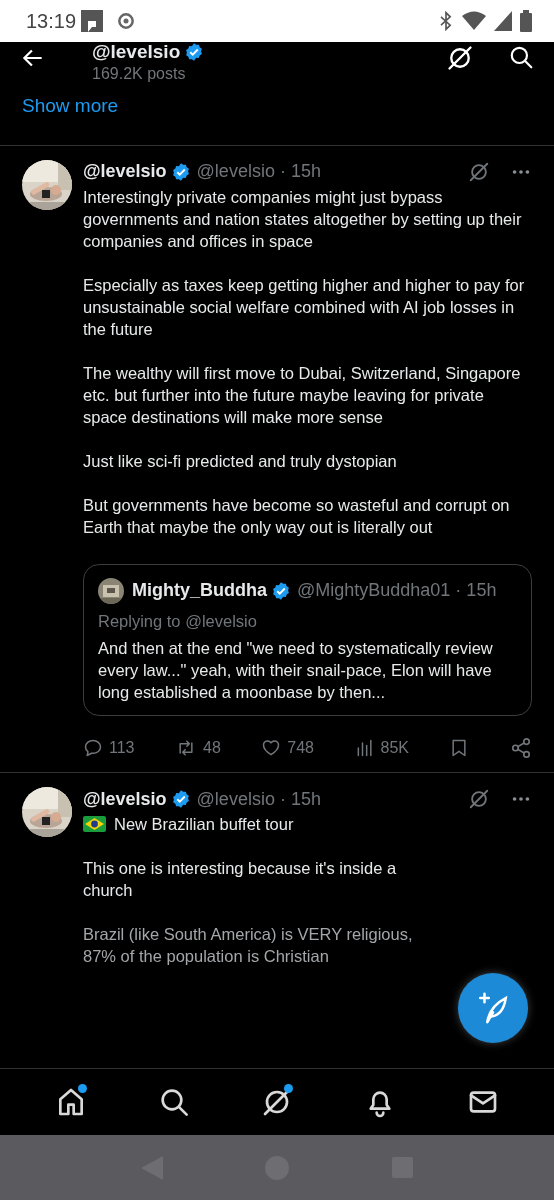  What do you see at coordinates (51, 21) in the screenshot?
I see `clock-text: 13:19` at bounding box center [51, 21].